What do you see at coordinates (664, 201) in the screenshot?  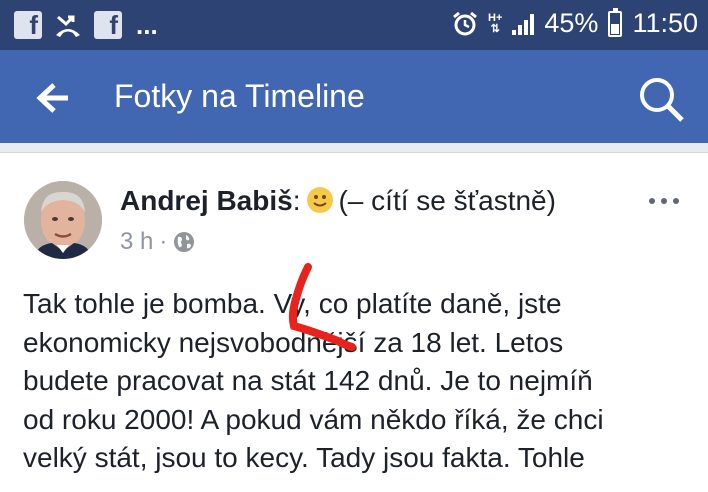 I see `more-horizontal-icon` at bounding box center [664, 201].